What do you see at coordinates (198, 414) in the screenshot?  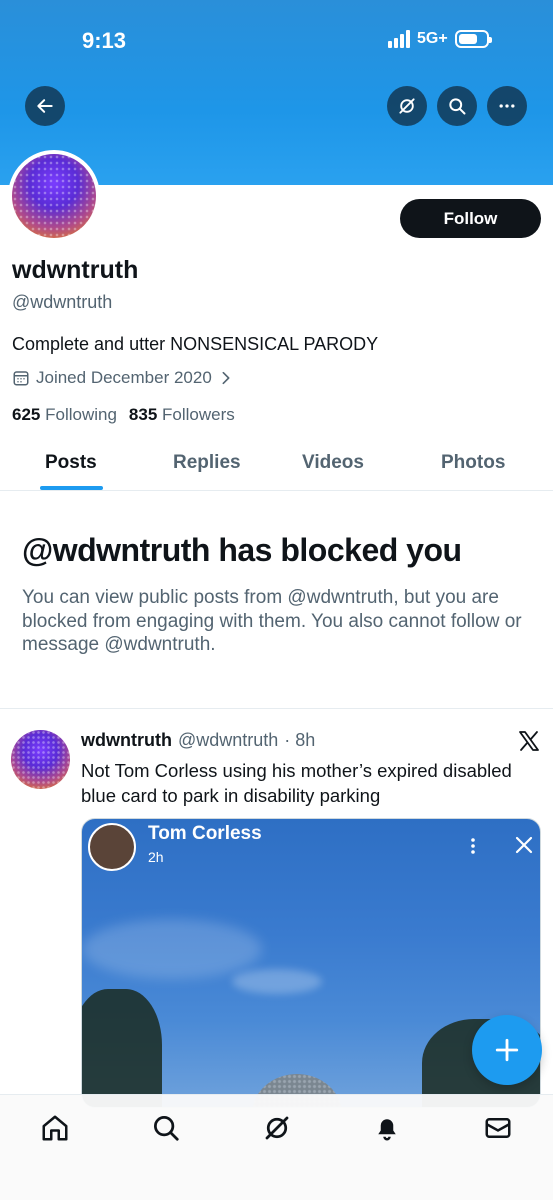 I see `followers-label: Followers` at bounding box center [198, 414].